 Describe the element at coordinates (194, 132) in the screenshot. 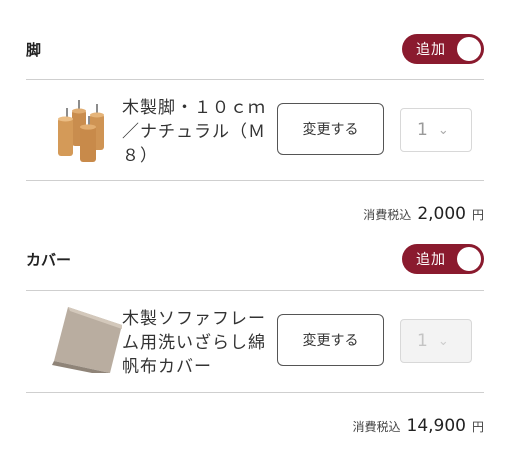

I see `item-name: 木製脚・１０ｃｍ／ナチュラル（Ｍ８）` at that location.